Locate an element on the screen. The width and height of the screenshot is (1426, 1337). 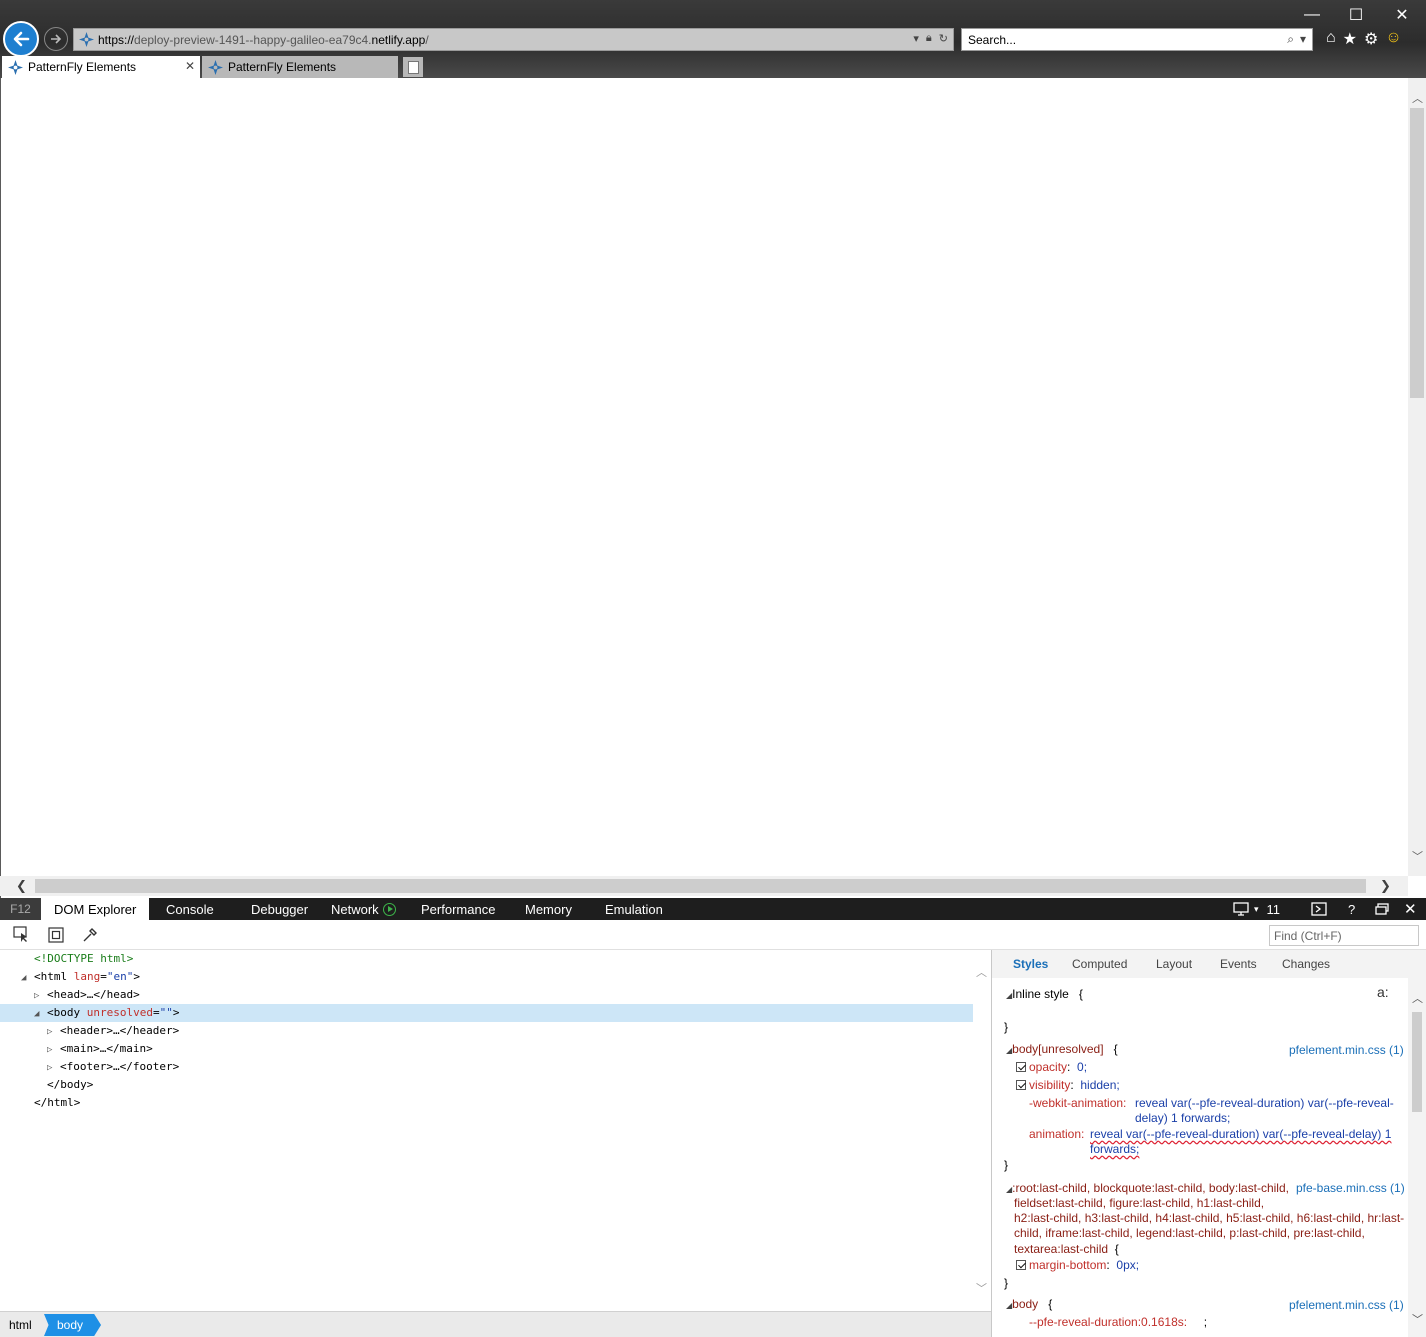
tab-styles: Styles is located at coordinates (1030, 964).